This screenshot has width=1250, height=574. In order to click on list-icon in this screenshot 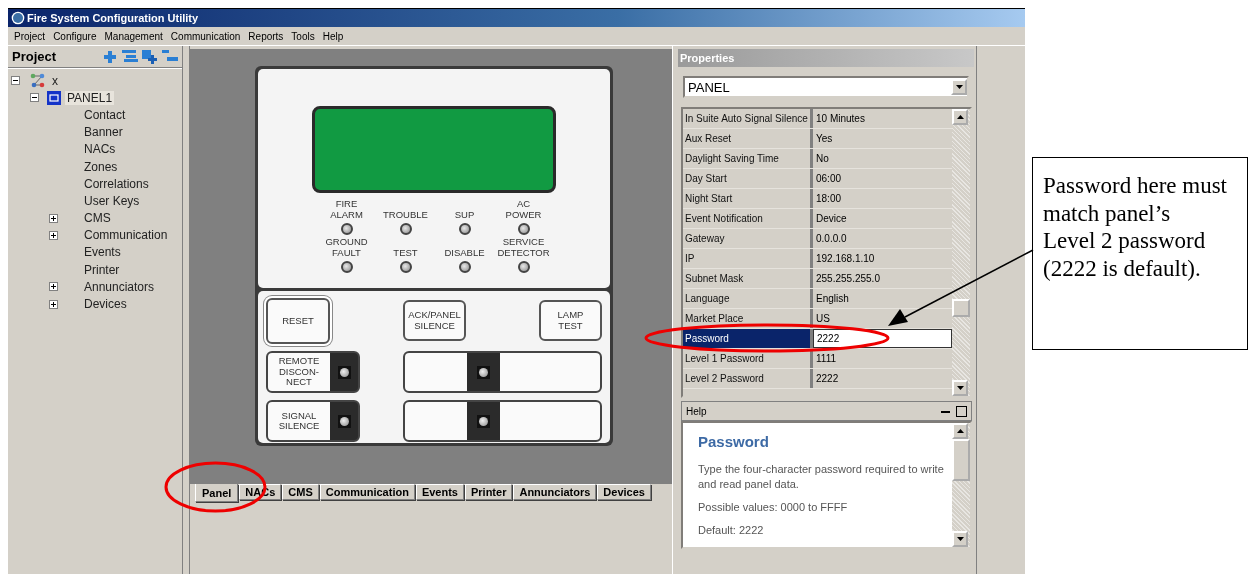, I will do `click(130, 55)`.